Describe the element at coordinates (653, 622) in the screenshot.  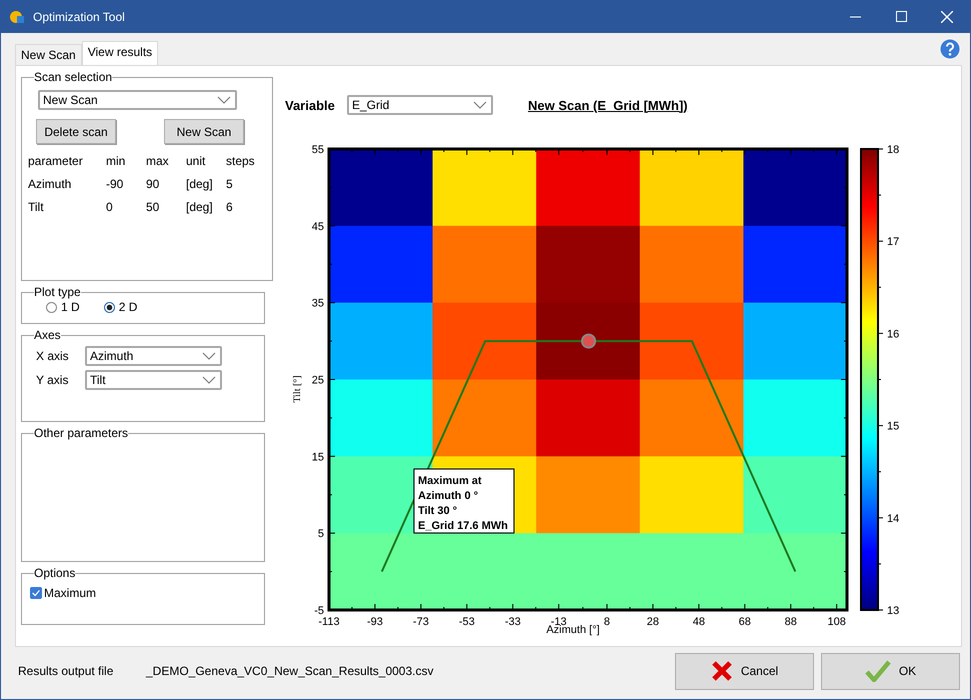
I see `x-tick-label: 28` at that location.